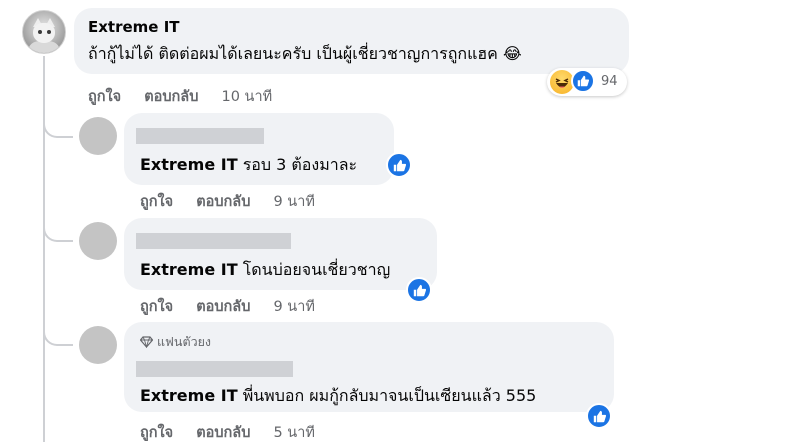 This screenshot has width=800, height=444. I want to click on reply-actions-2: ถูกใจ ตอบกลับ 9 นาที, so click(227, 306).